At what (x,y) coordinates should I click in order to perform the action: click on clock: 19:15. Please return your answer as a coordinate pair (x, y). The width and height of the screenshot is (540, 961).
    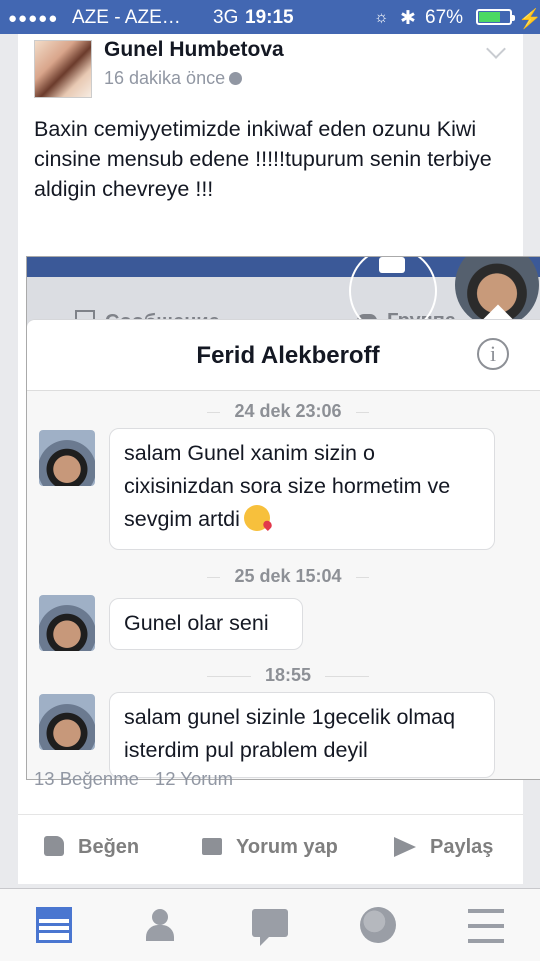
    Looking at the image, I should click on (269, 17).